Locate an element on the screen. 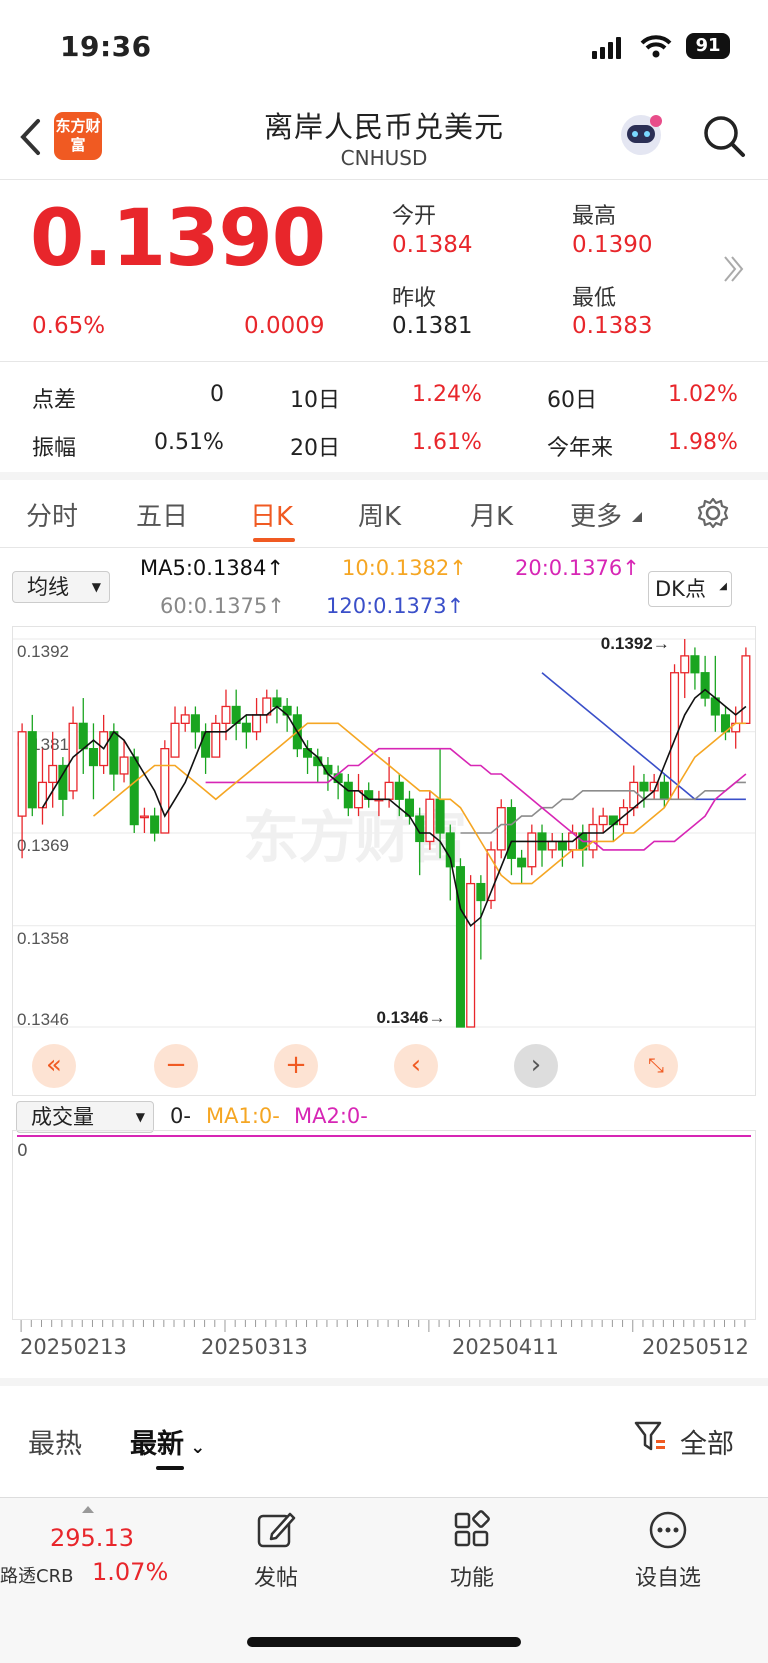 The height and width of the screenshot is (1663, 768). ma-selector: 均线 ▼ is located at coordinates (61, 587).